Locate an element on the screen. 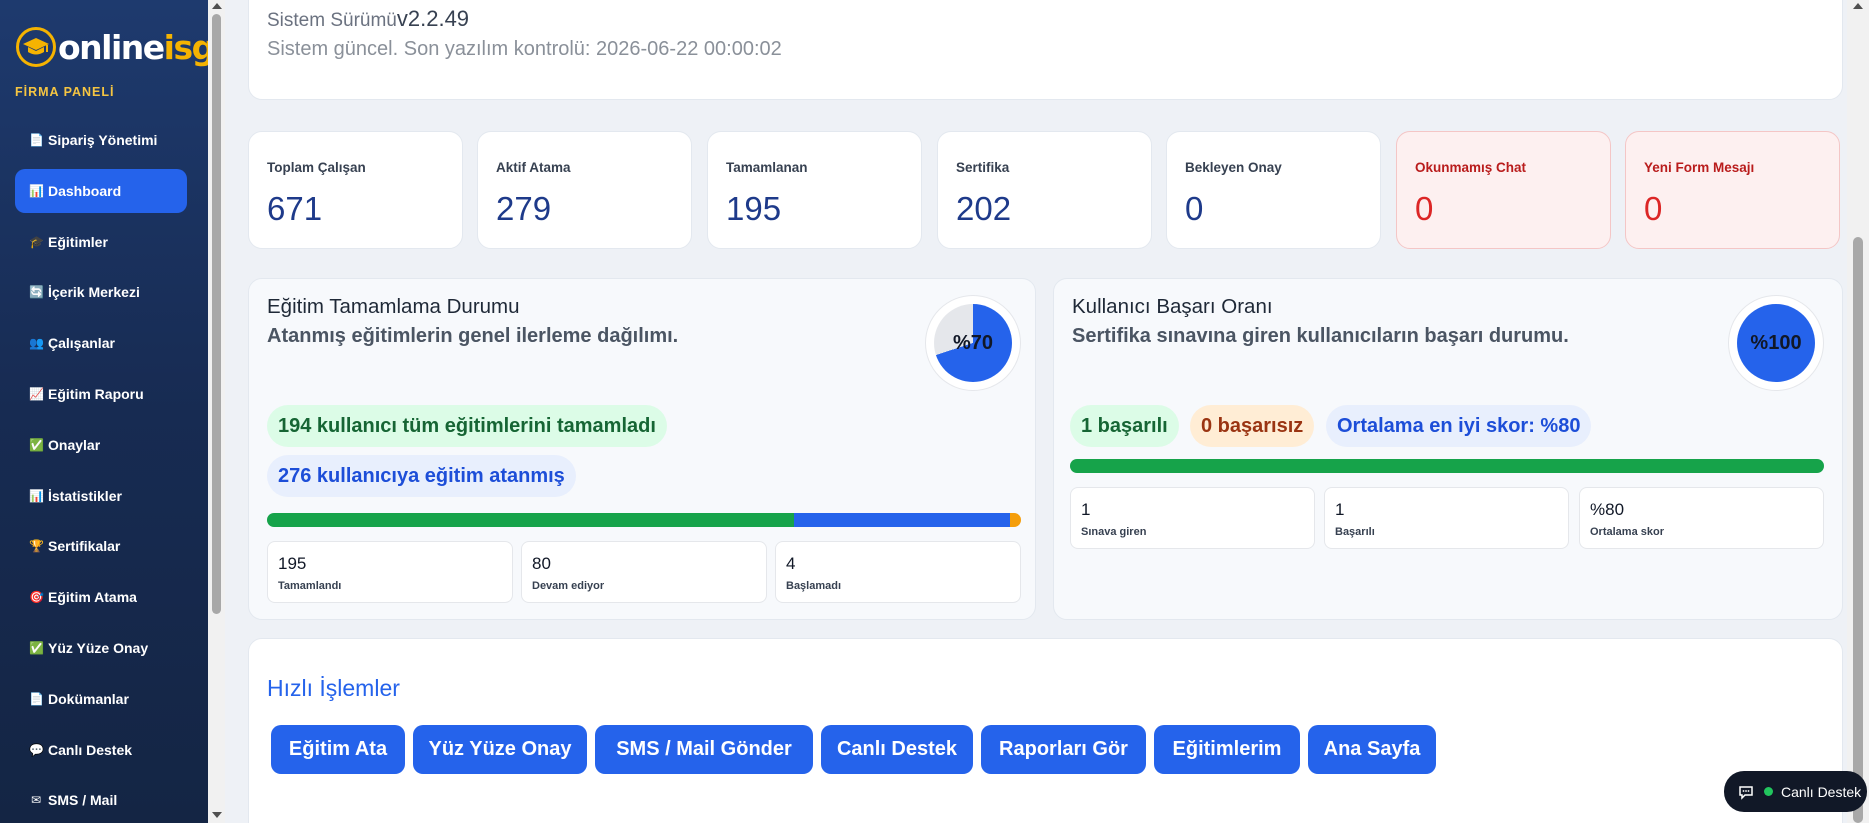 Image resolution: width=1869 pixels, height=823 pixels. success-segment is located at coordinates (1447, 466).